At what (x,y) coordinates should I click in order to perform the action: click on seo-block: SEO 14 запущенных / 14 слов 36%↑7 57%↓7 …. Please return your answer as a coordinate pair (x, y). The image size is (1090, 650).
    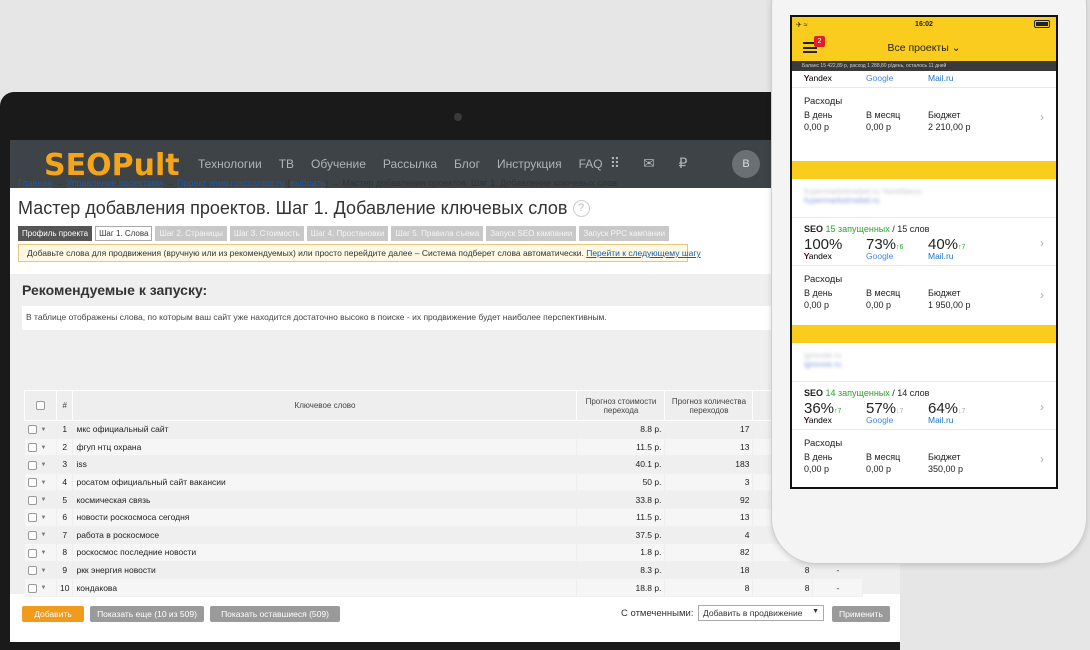
    Looking at the image, I should click on (924, 405).